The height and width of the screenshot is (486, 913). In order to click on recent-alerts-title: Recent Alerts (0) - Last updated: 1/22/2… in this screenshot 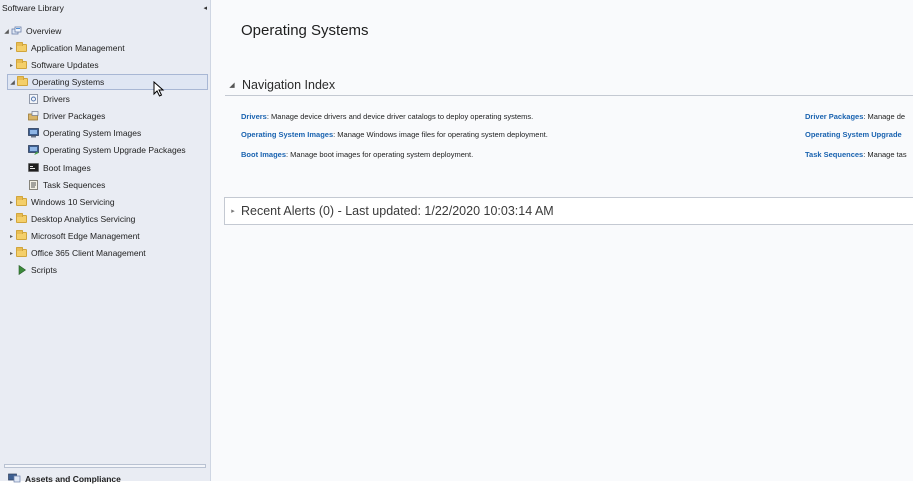, I will do `click(397, 211)`.